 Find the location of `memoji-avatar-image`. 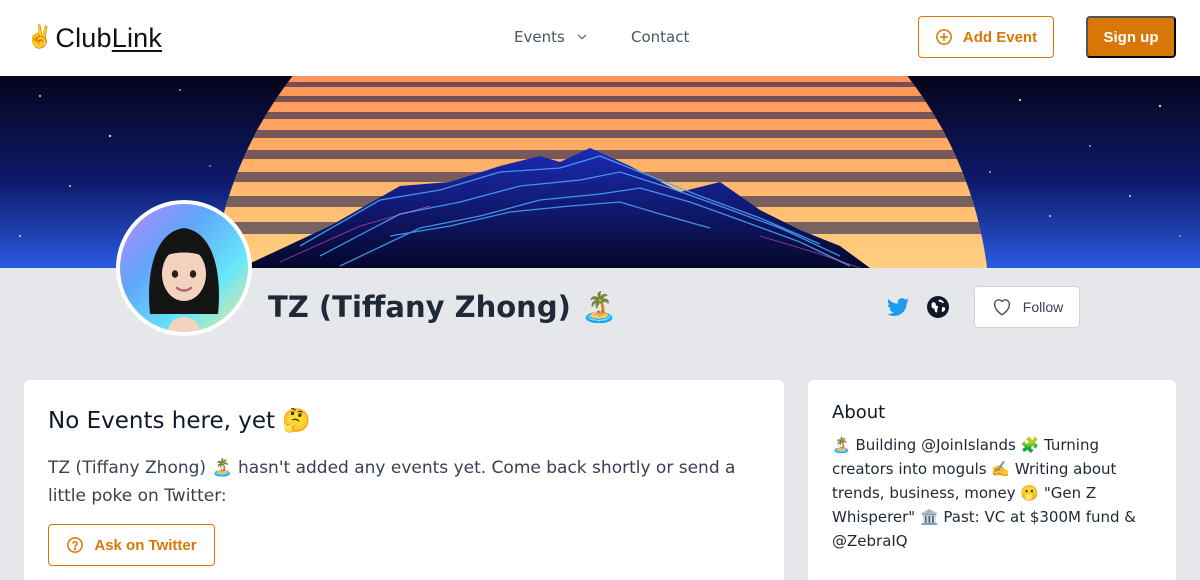

memoji-avatar-image is located at coordinates (184, 268).